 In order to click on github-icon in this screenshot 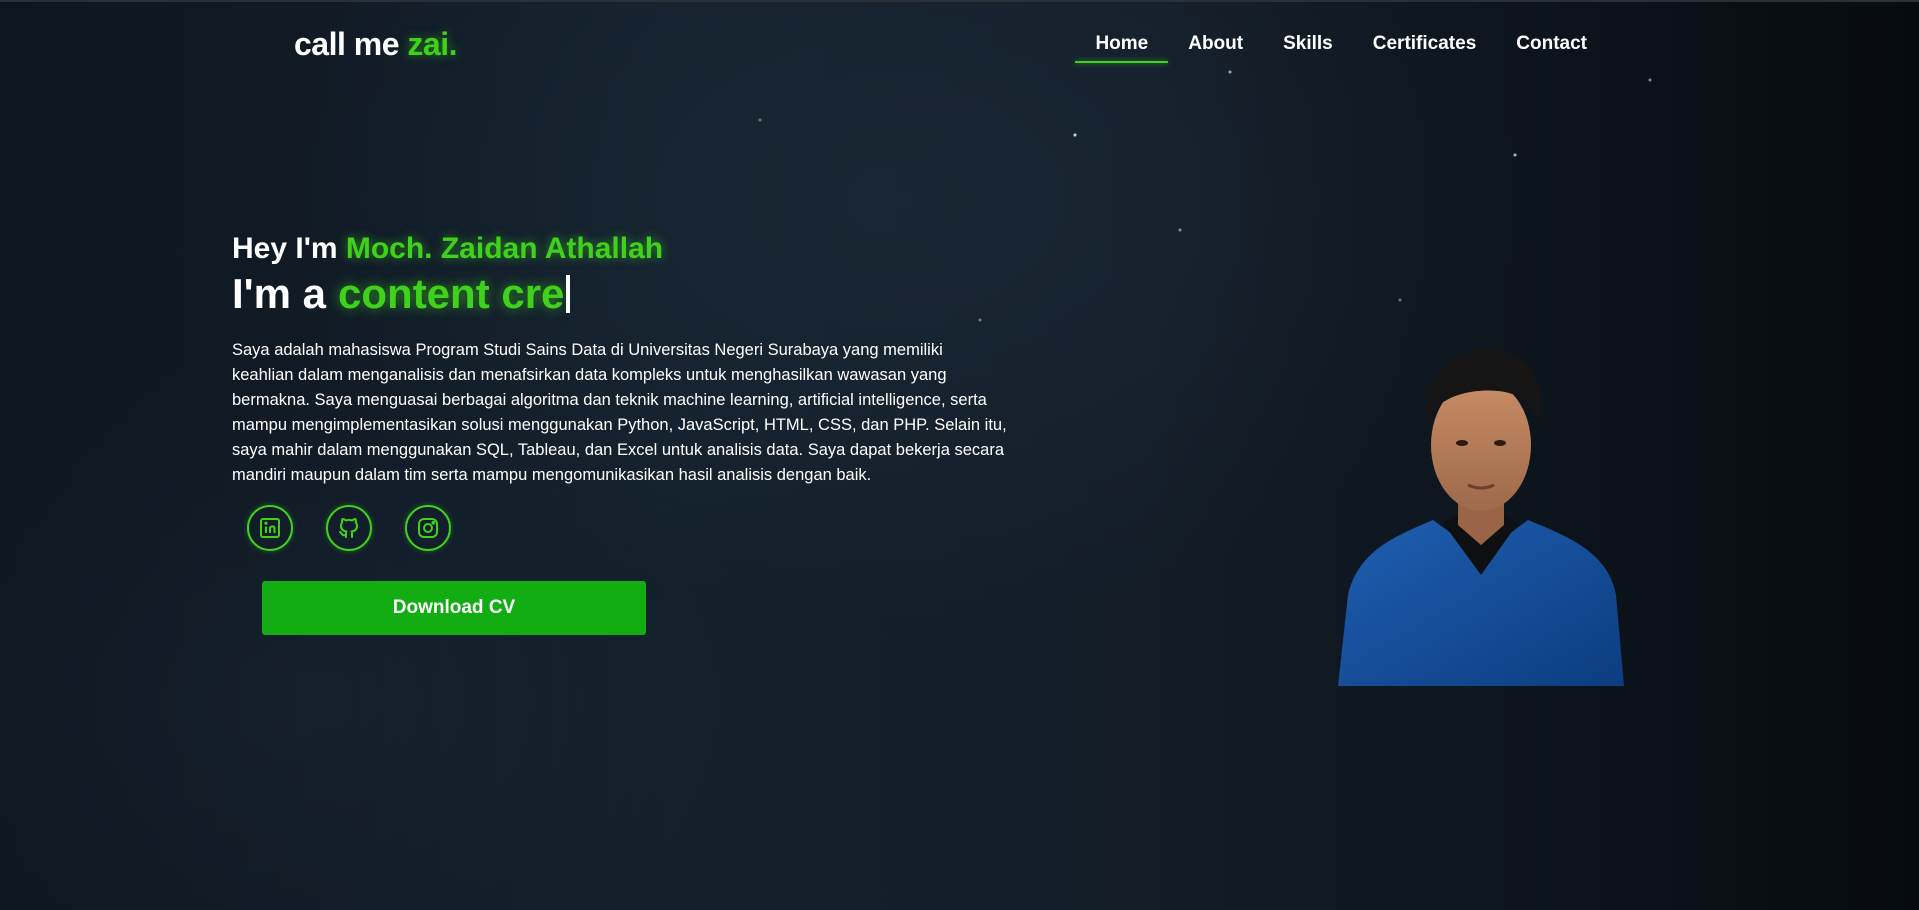, I will do `click(348, 527)`.